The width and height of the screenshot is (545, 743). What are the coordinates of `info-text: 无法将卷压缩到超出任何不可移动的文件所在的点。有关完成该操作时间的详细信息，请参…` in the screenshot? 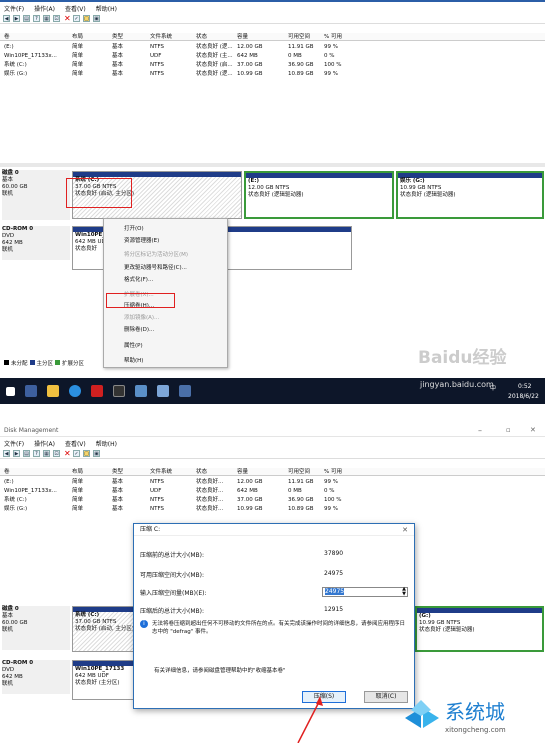 It's located at (279, 628).